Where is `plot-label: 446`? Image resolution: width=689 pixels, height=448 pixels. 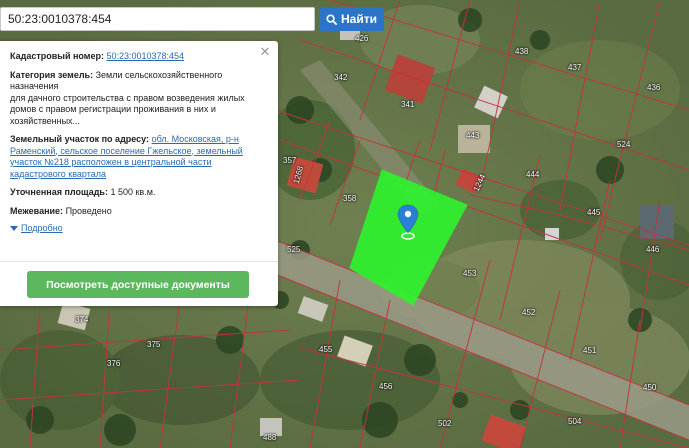
plot-label: 446 is located at coordinates (653, 249).